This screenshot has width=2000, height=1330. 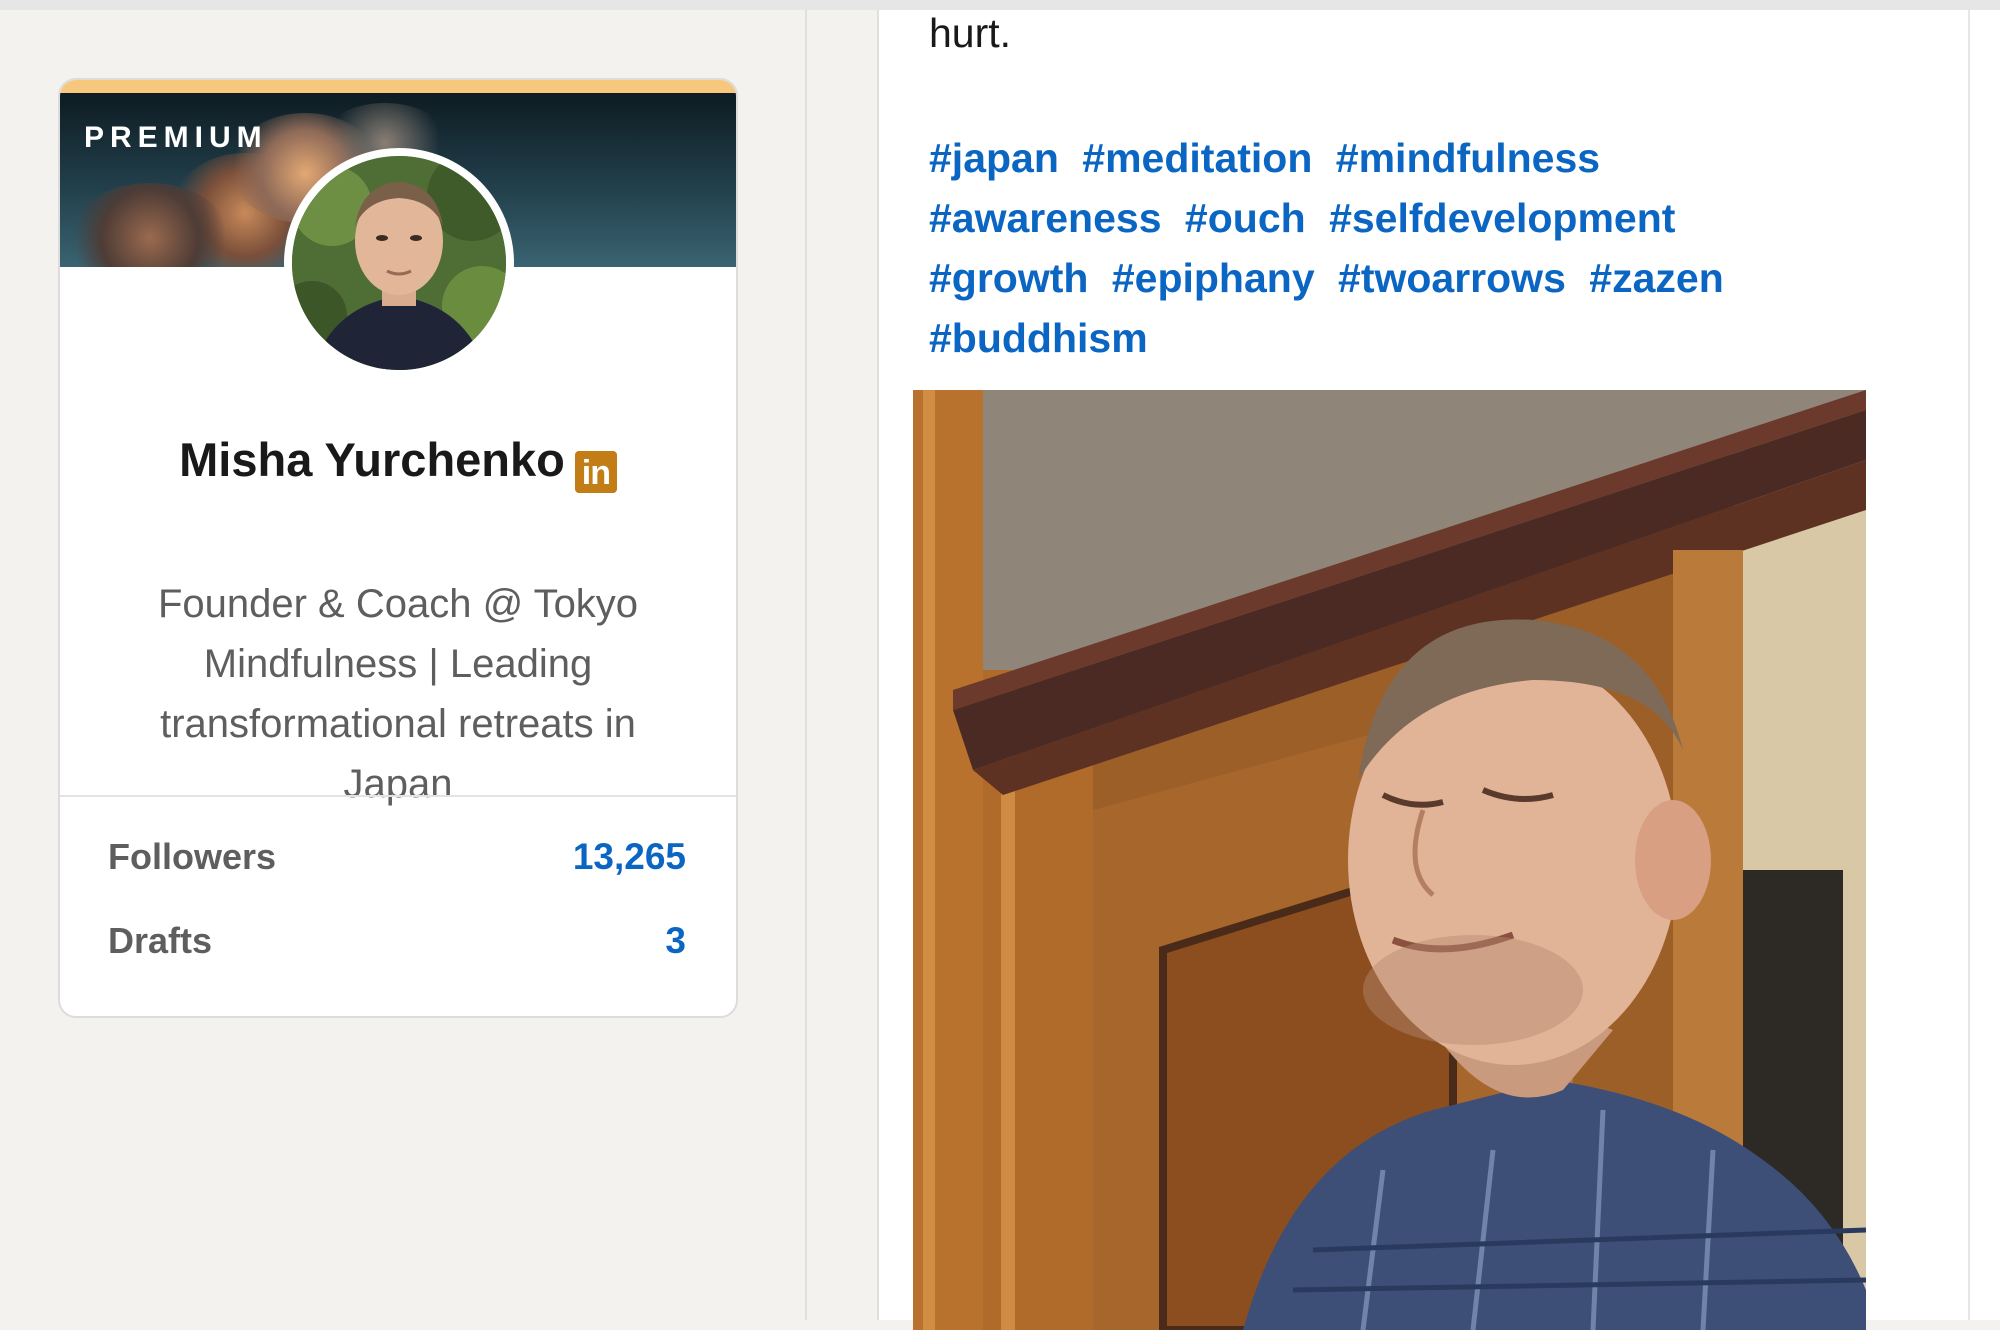 What do you see at coordinates (397, 861) in the screenshot?
I see `followers-row: Followers 13,265` at bounding box center [397, 861].